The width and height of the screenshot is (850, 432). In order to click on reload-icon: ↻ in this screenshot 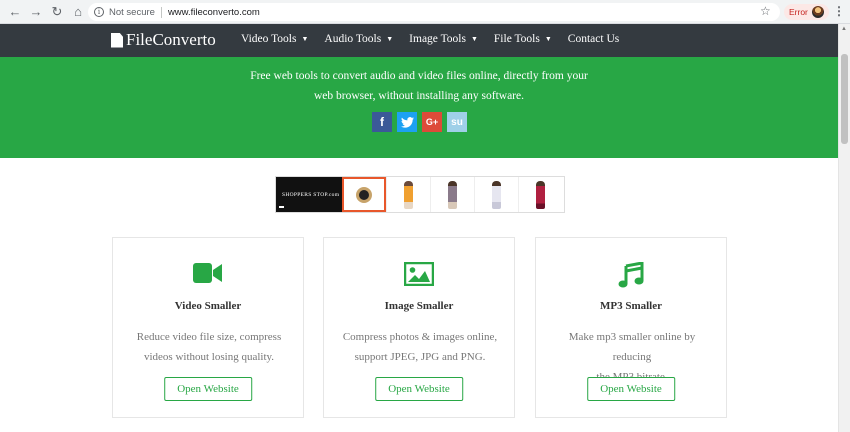, I will do `click(57, 12)`.